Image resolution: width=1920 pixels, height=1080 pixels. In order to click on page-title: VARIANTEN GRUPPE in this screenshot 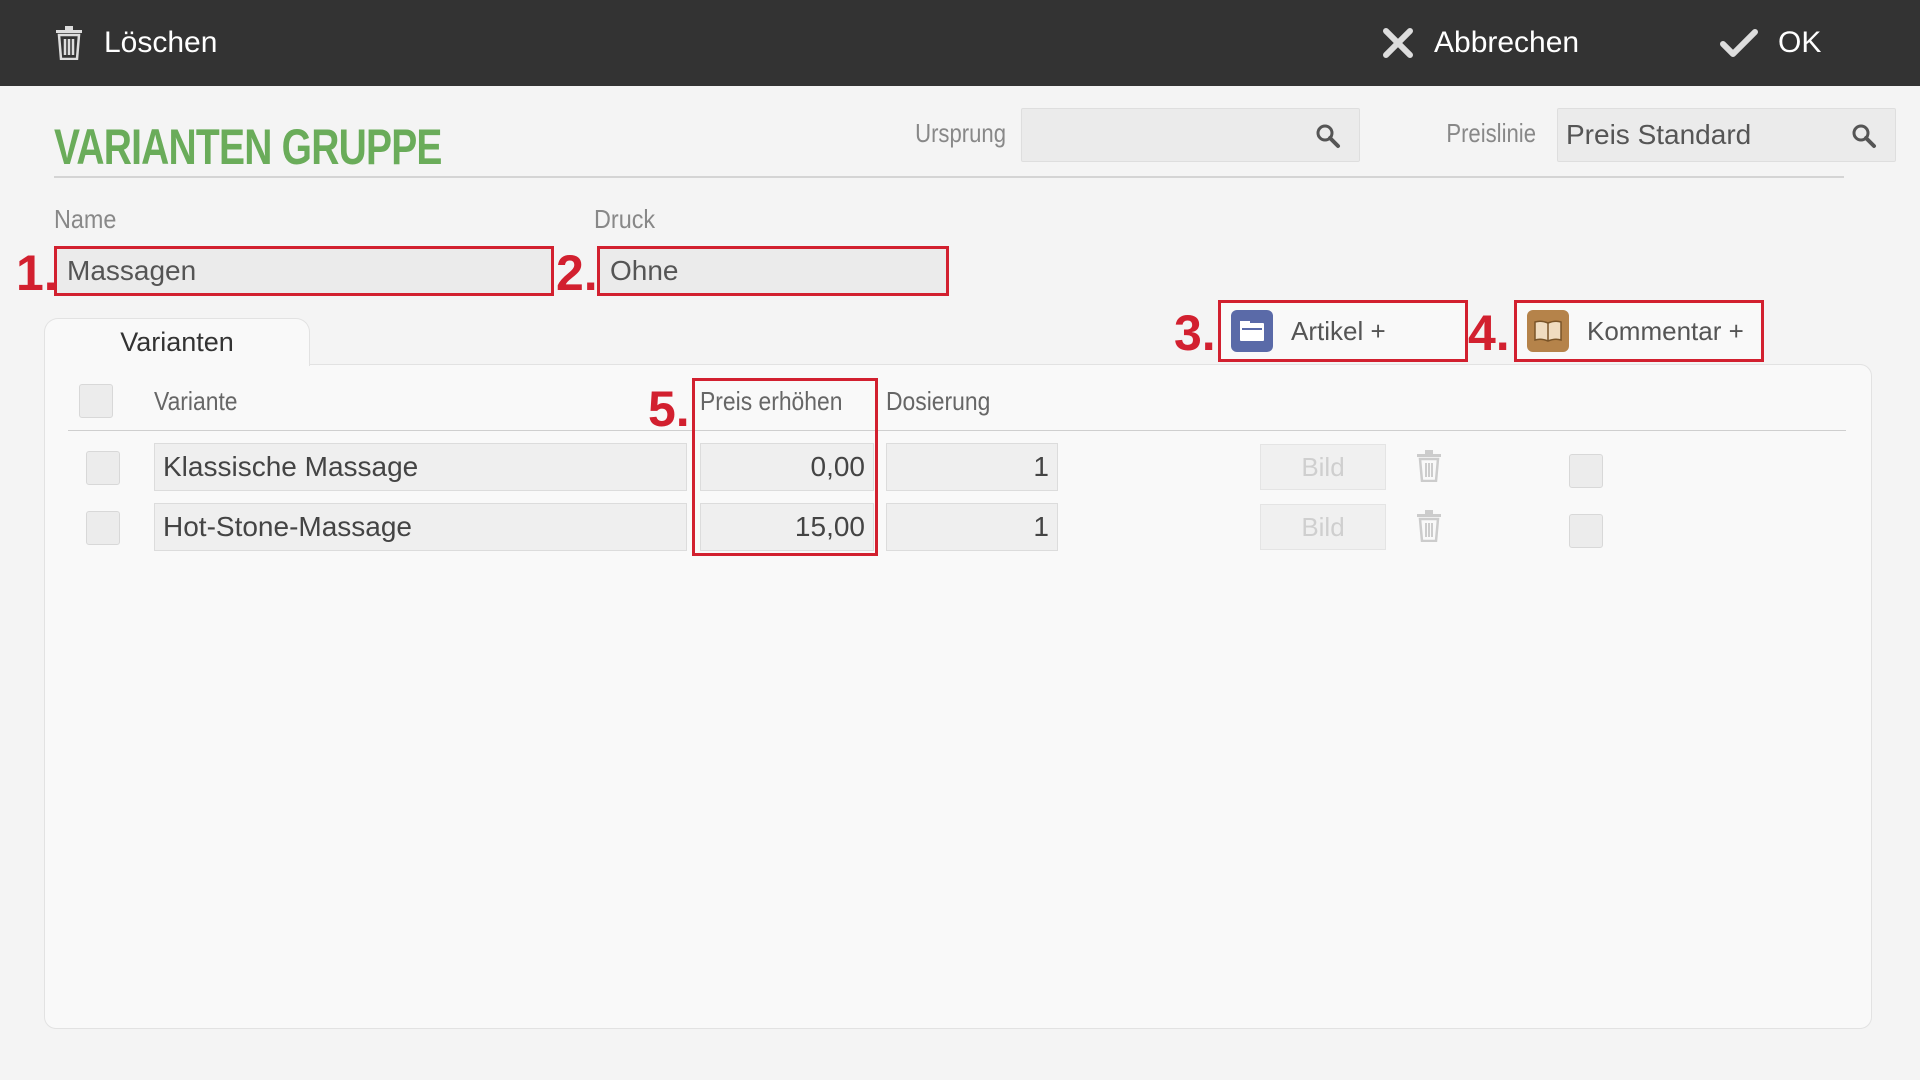, I will do `click(248, 147)`.